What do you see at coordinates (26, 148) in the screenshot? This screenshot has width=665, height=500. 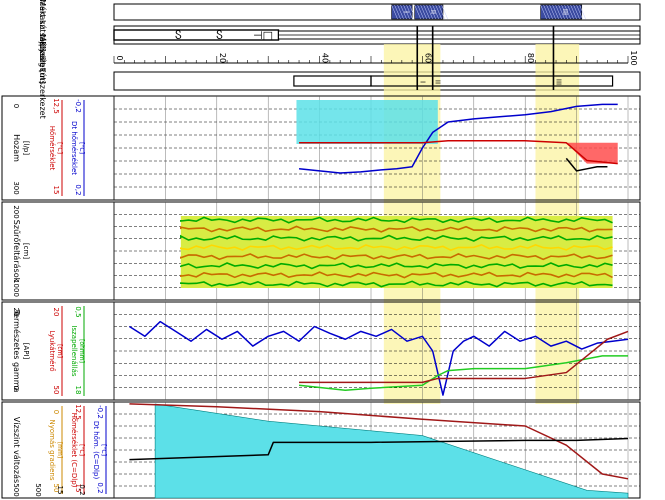 I see `hozam-track-unit: [l/p]` at bounding box center [26, 148].